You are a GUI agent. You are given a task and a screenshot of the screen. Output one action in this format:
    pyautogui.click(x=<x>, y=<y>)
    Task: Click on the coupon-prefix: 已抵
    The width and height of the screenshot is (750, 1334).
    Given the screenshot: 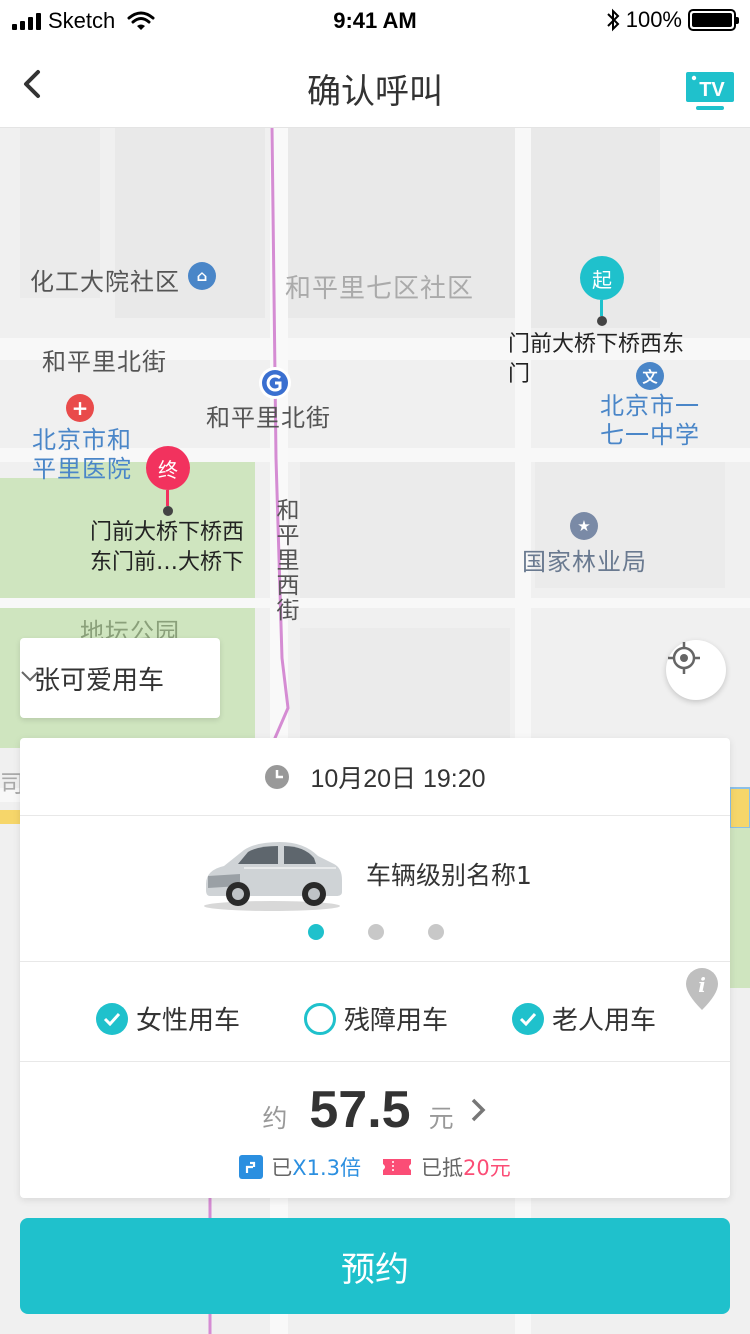 What is the action you would take?
    pyautogui.click(x=442, y=1168)
    